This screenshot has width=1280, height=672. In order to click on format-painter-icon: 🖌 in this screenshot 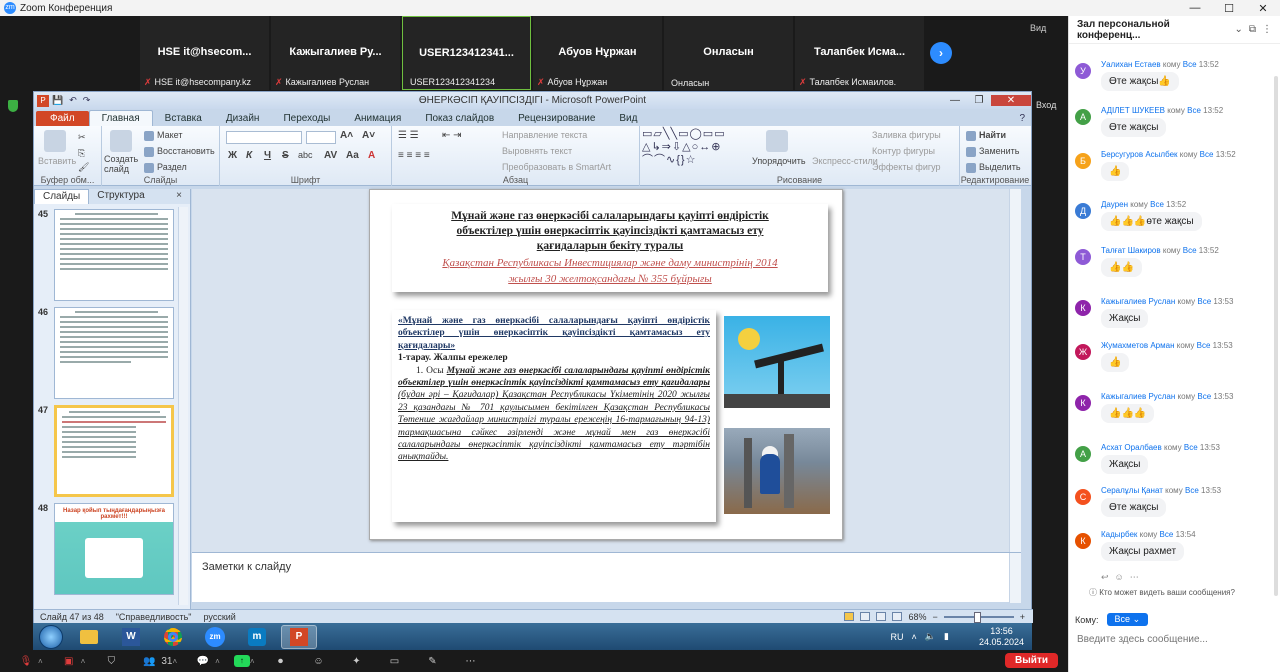, I will do `click(83, 167)`.